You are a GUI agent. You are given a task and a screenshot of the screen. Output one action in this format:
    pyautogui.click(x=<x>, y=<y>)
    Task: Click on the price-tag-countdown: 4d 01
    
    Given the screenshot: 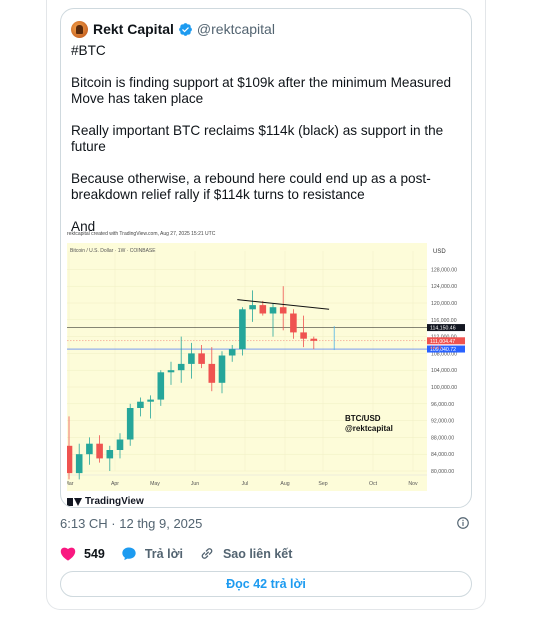 What is the action you would take?
    pyautogui.click(x=436, y=348)
    